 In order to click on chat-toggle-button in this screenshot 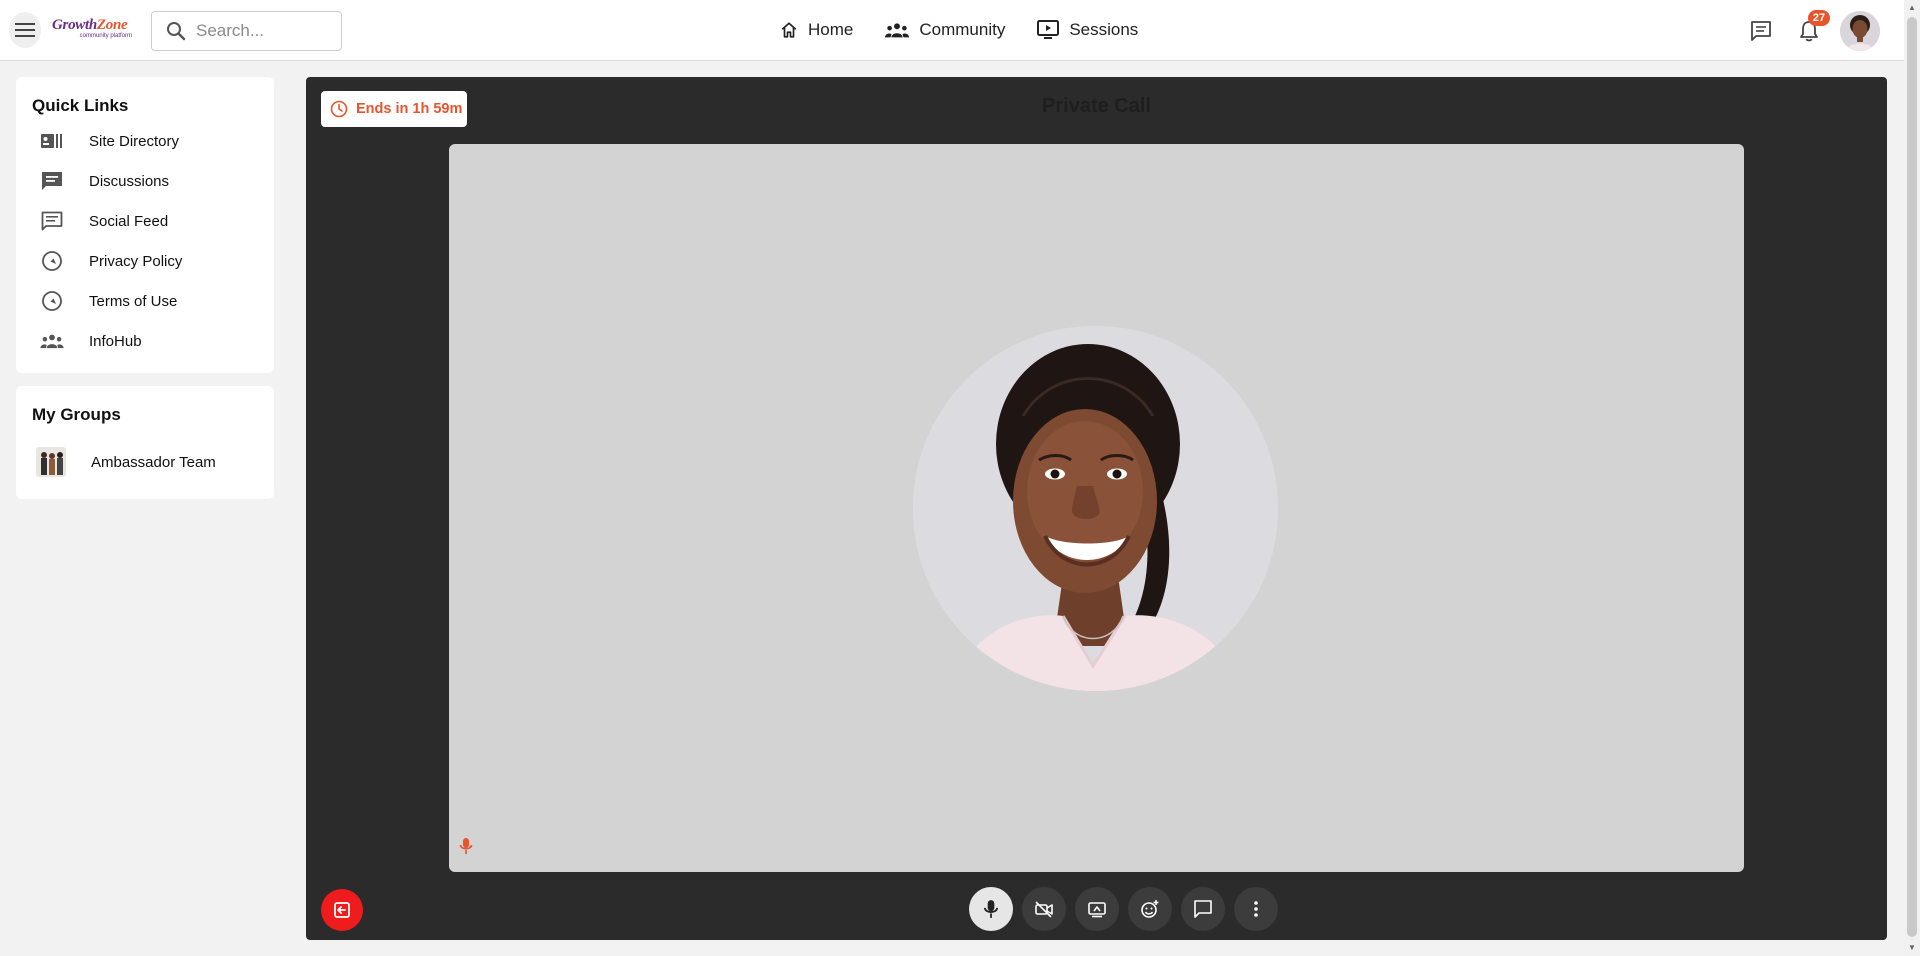, I will do `click(1203, 909)`.